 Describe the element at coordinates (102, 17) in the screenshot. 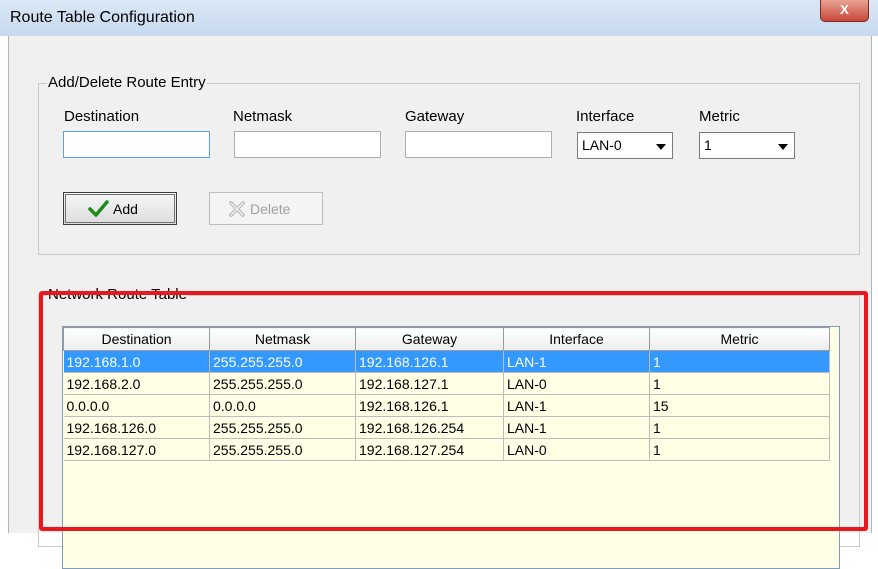

I see `window-title: Route Table Configuration` at that location.